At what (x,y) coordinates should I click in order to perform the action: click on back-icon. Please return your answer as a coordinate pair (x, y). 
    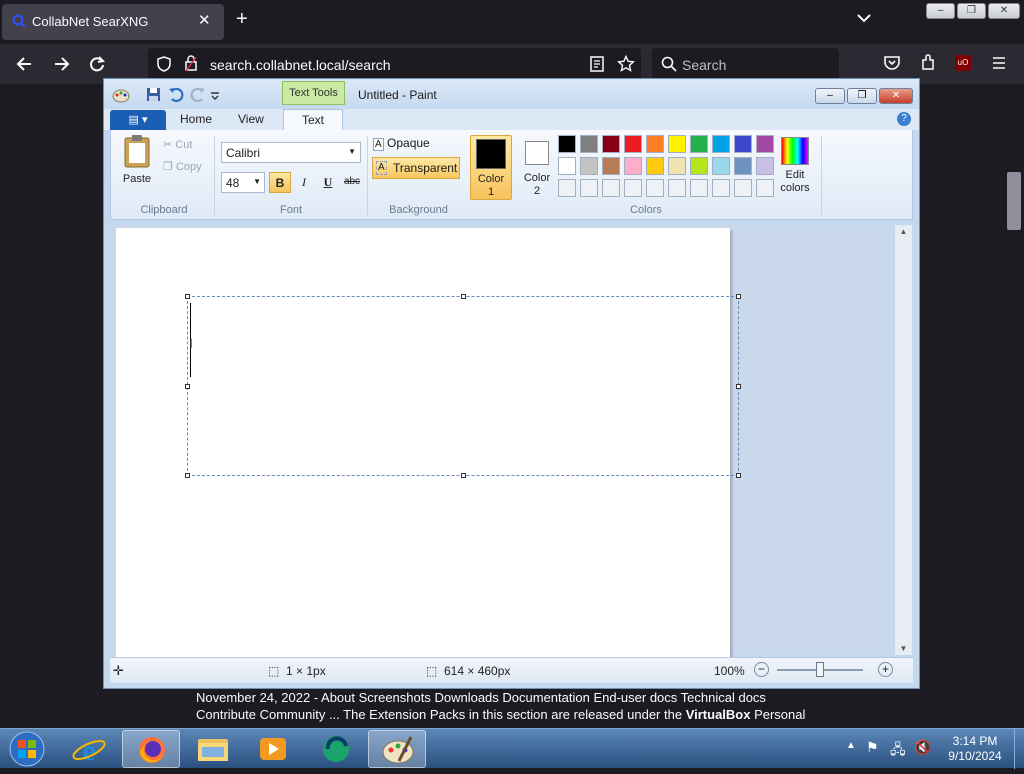
    Looking at the image, I should click on (24, 64).